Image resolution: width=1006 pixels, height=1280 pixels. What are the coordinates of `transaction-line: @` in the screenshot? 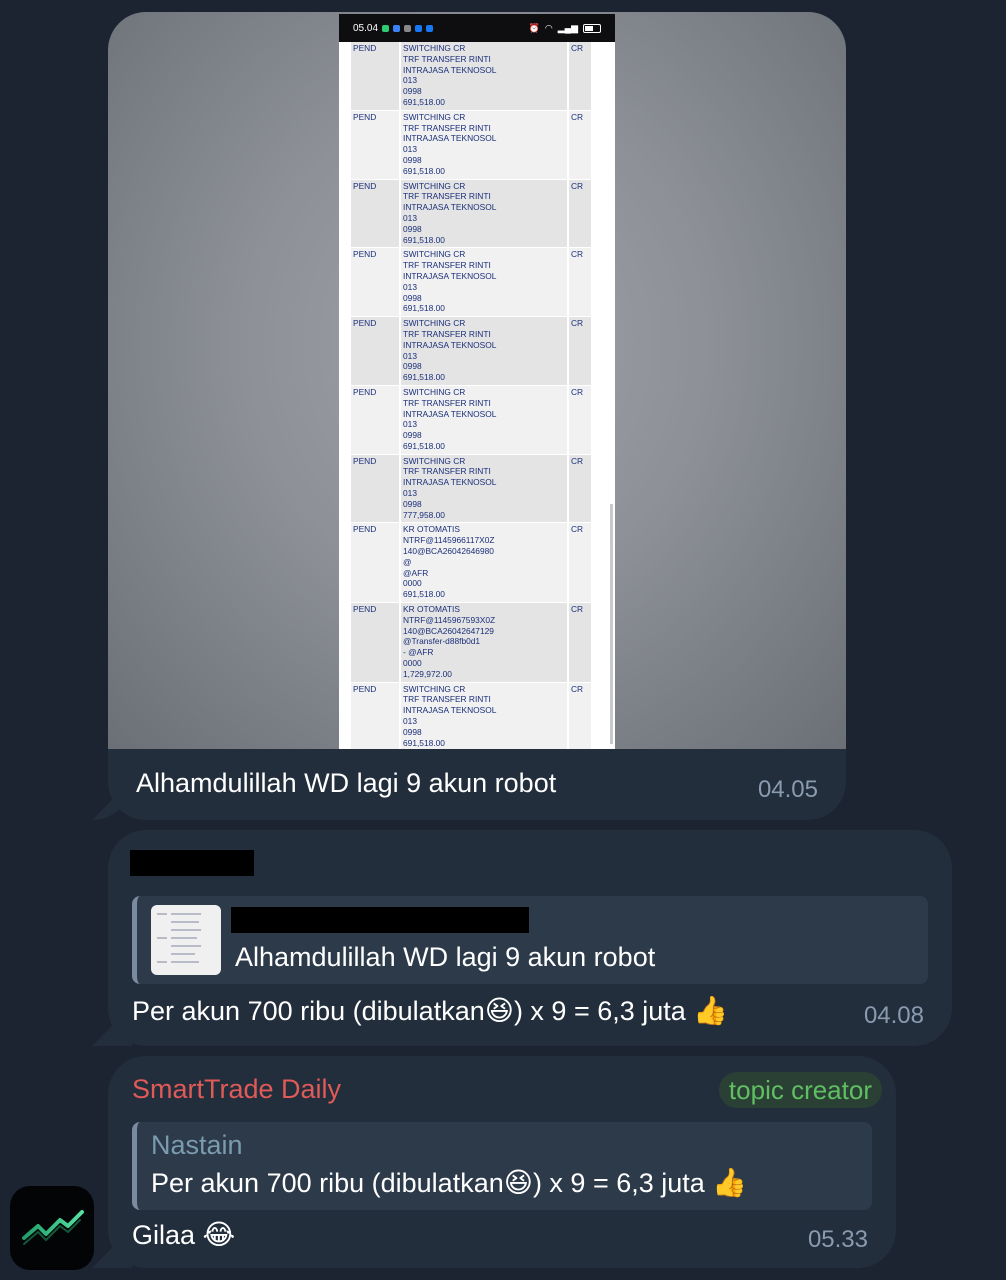 It's located at (407, 561).